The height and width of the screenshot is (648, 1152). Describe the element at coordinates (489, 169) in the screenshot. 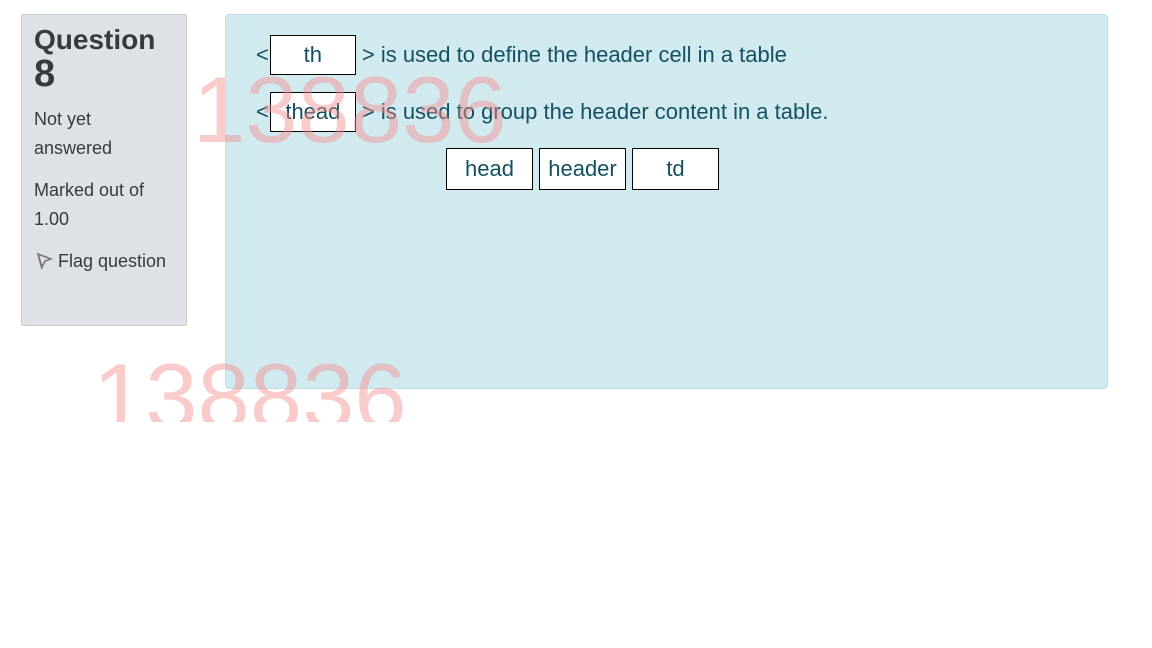

I see `drag-choice-head: head` at that location.